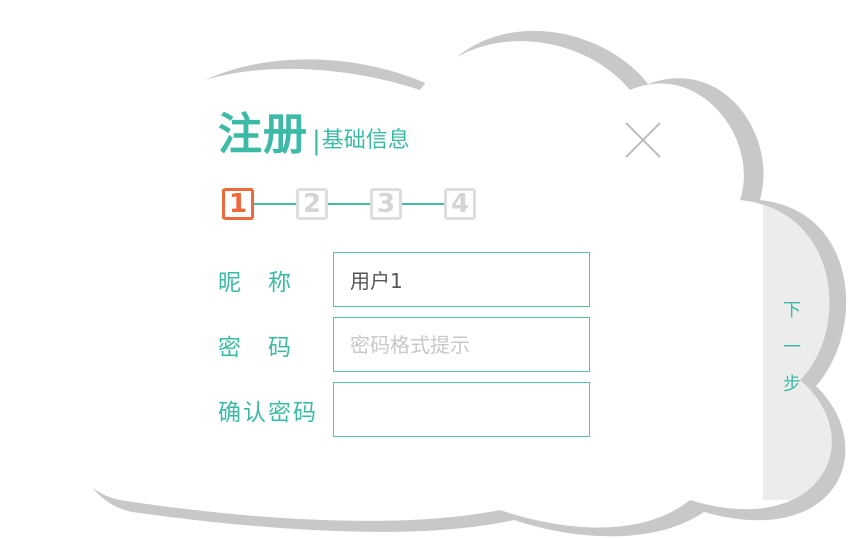 The height and width of the screenshot is (538, 855). Describe the element at coordinates (460, 204) in the screenshot. I see `step-4: 4` at that location.